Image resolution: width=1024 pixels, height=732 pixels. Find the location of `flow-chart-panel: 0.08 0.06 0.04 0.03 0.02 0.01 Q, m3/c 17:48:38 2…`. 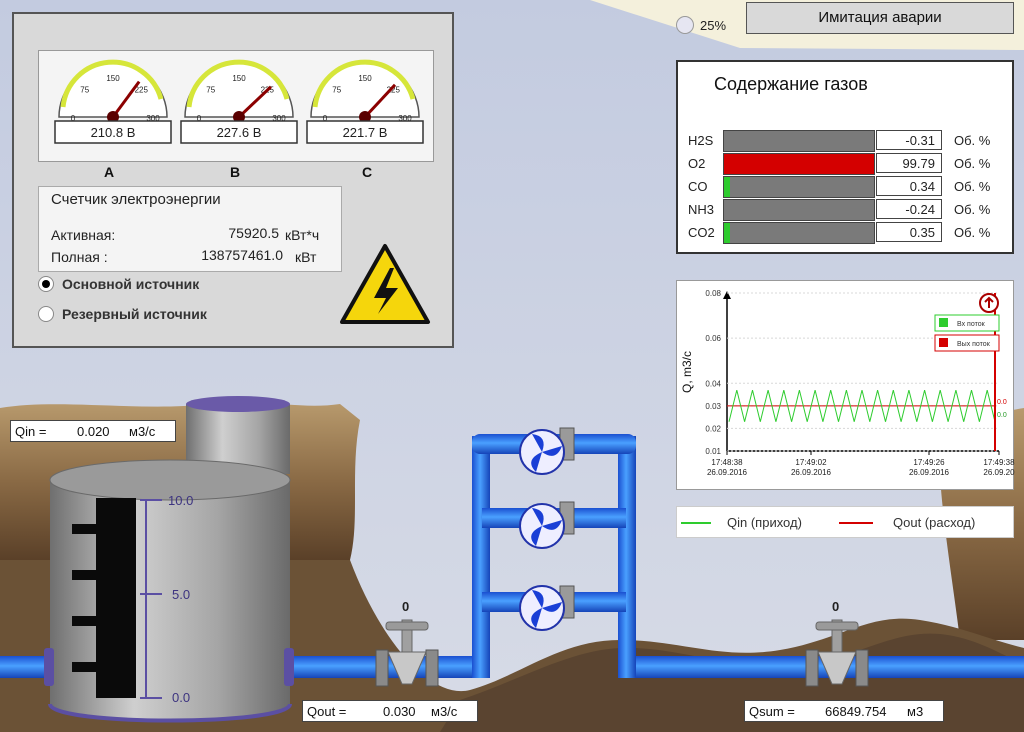

flow-chart-panel: 0.08 0.06 0.04 0.03 0.02 0.01 Q, m3/c 17:48:38 2… is located at coordinates (845, 385).